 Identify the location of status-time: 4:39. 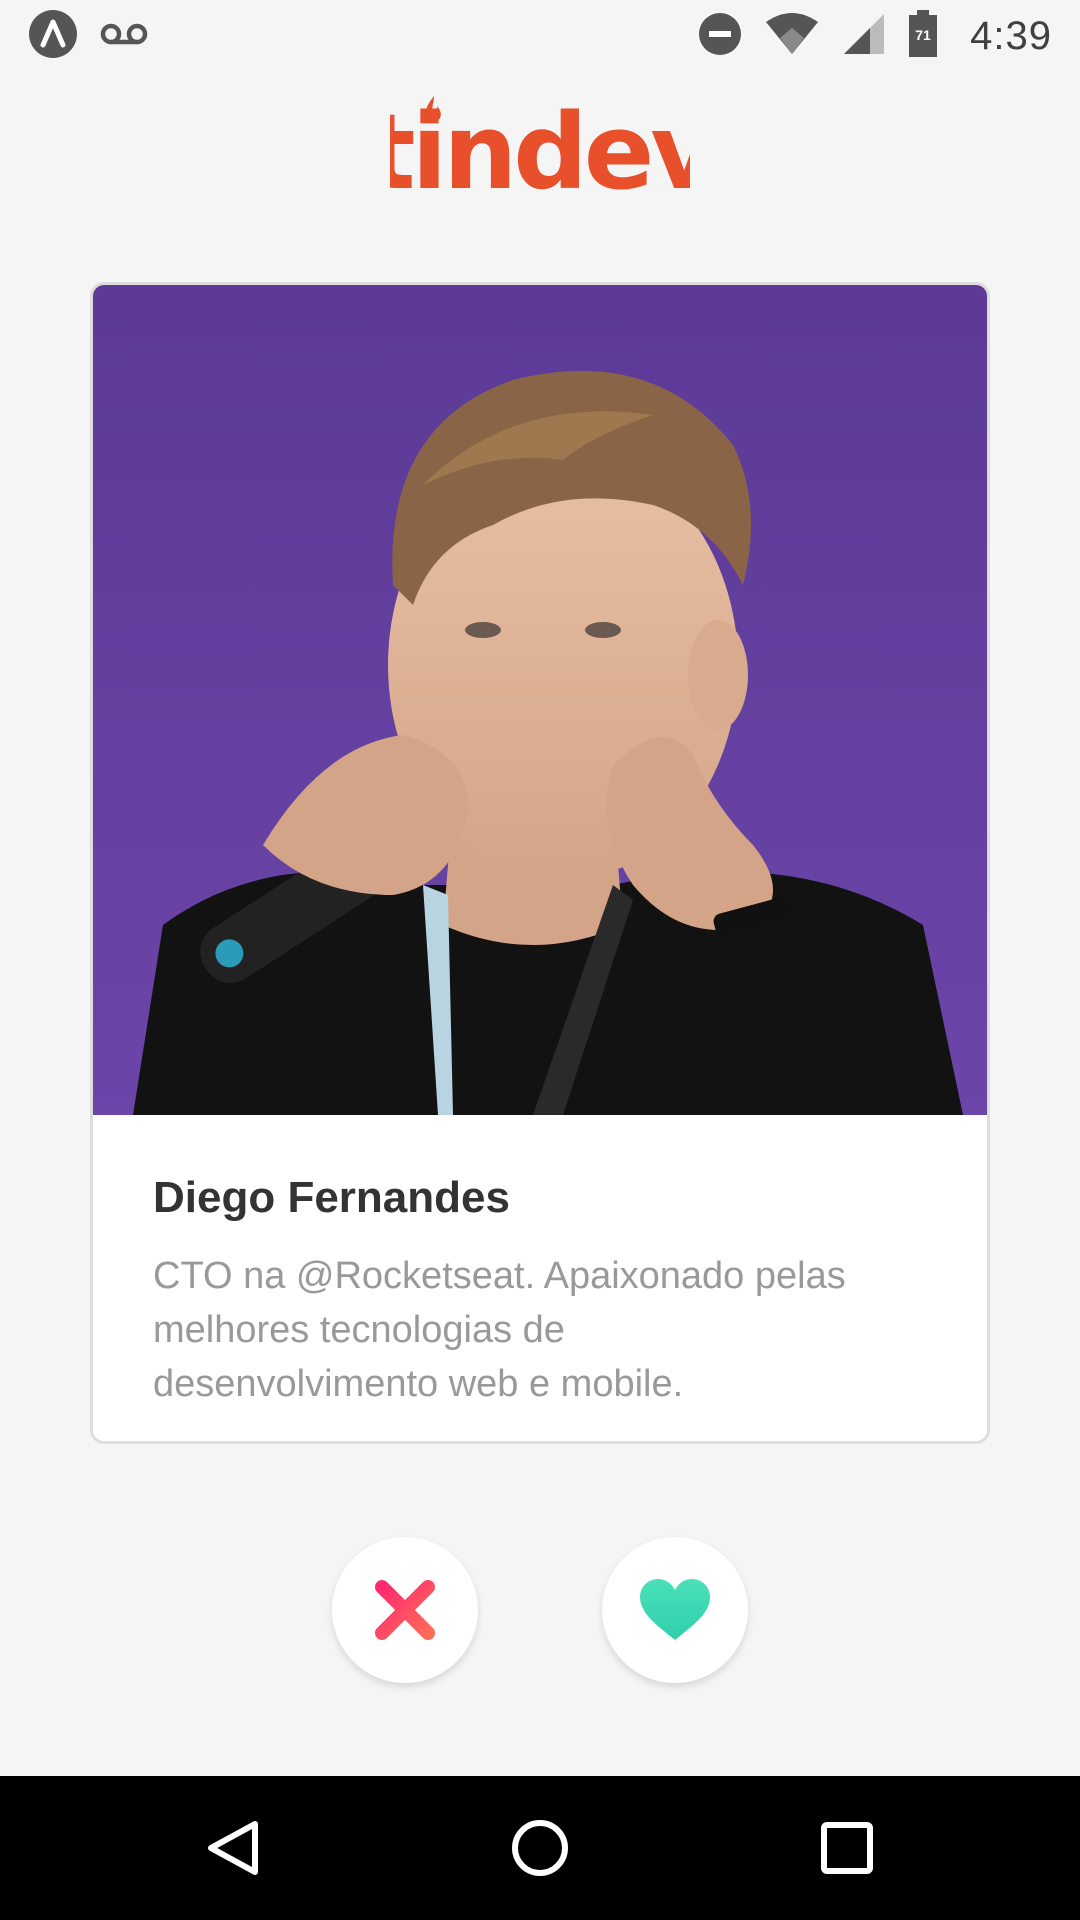
(1011, 35).